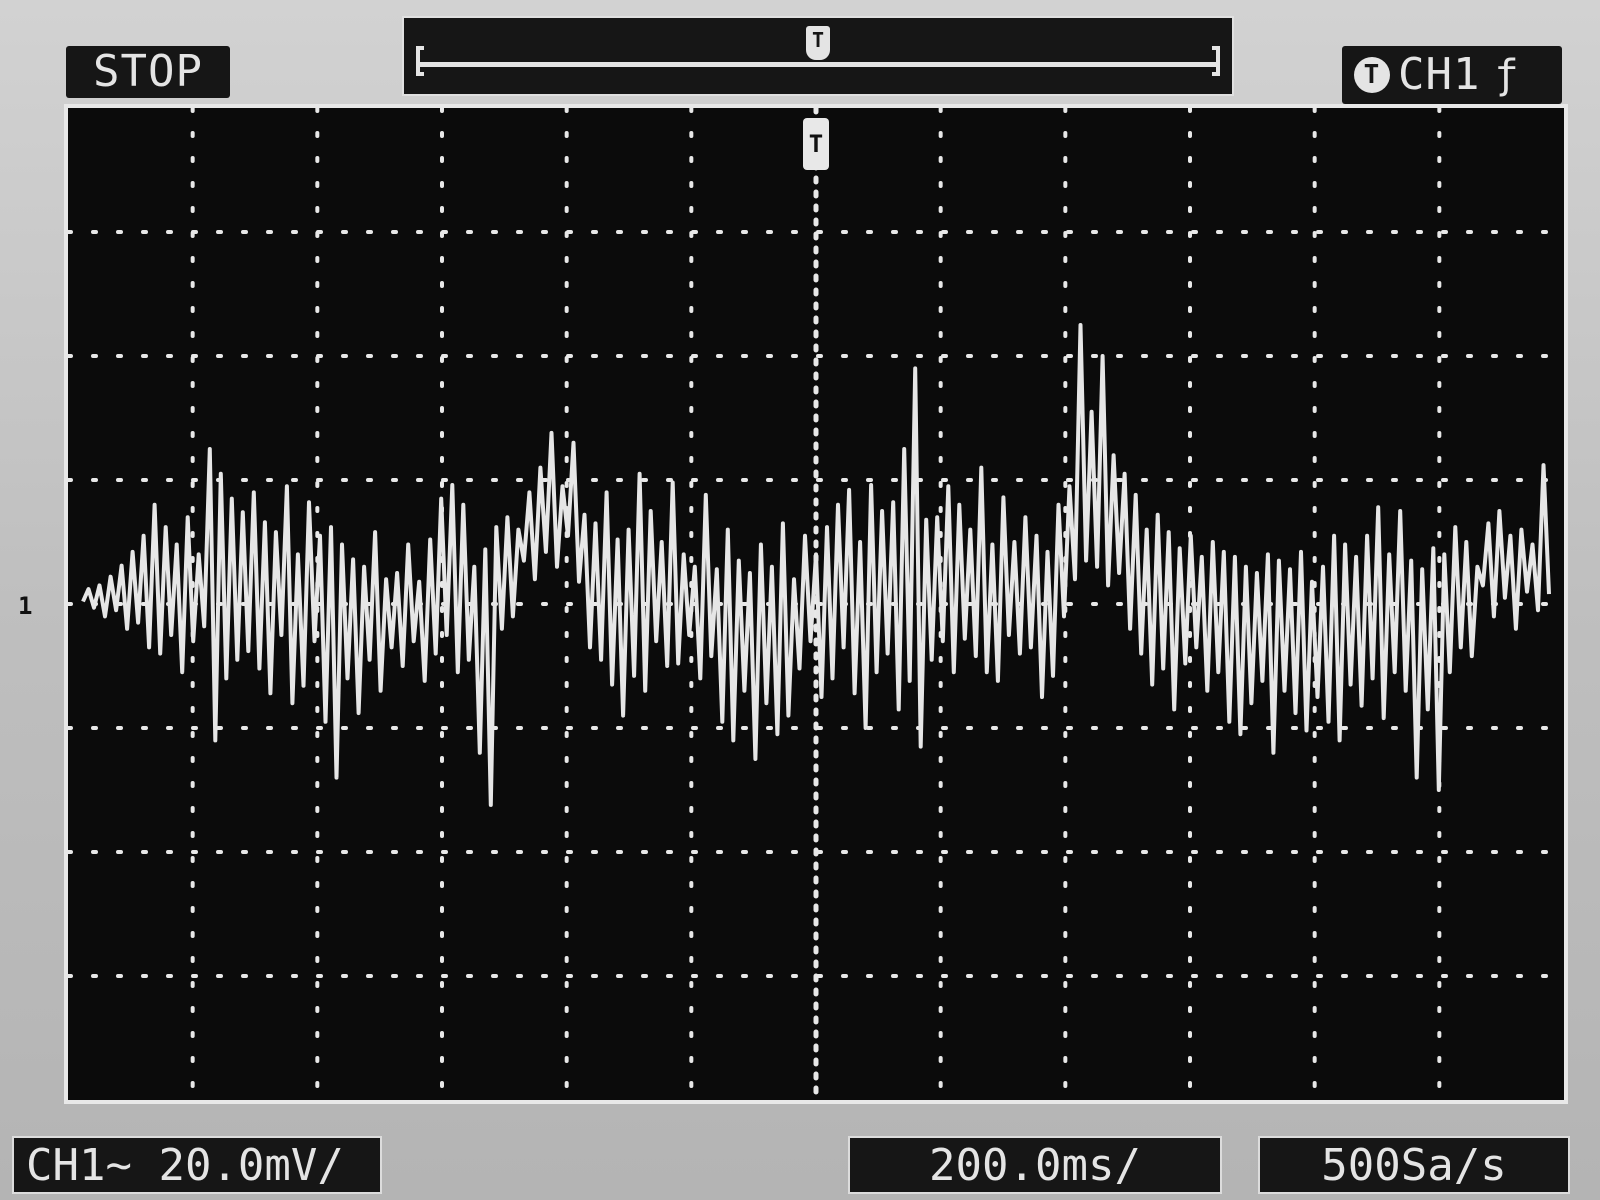  What do you see at coordinates (818, 43) in the screenshot?
I see `trigger-position-icon: T` at bounding box center [818, 43].